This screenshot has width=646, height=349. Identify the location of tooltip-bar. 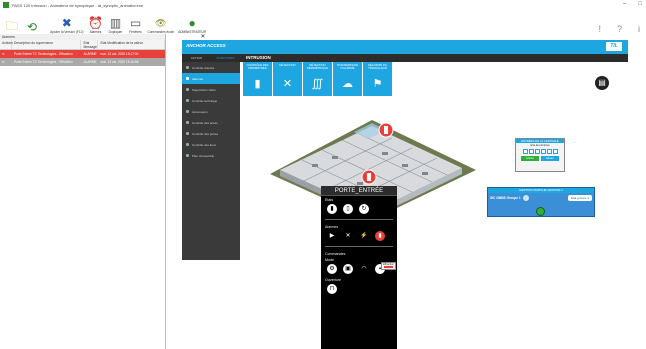
(388, 267).